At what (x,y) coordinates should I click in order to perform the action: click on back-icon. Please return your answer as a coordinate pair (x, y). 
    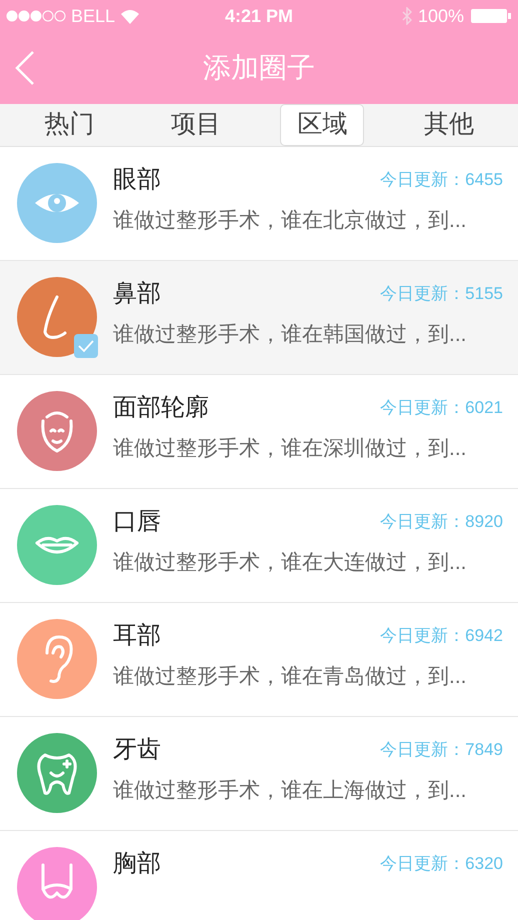
    Looking at the image, I should click on (25, 68).